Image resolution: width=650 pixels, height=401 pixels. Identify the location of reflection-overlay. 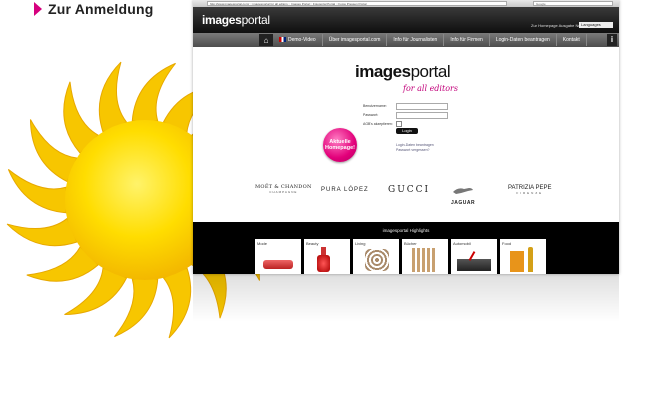
(406, 304).